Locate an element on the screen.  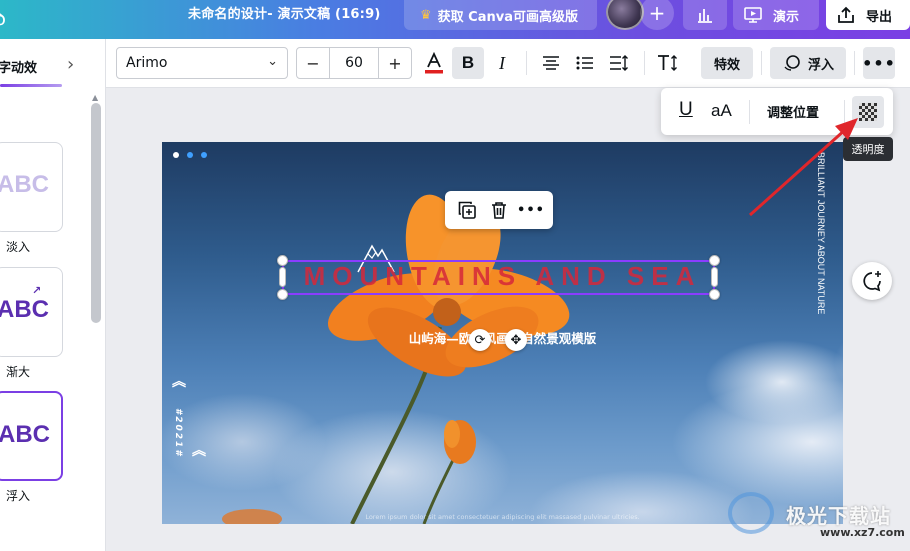
transparency-button is located at coordinates (868, 112).